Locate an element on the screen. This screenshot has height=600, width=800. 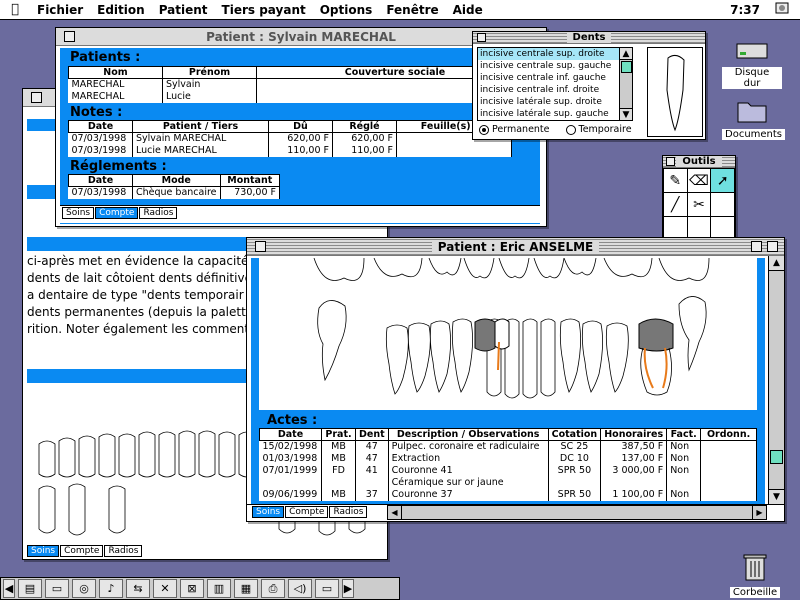
arrow-pointer-icon: ➚ is located at coordinates (722, 180).